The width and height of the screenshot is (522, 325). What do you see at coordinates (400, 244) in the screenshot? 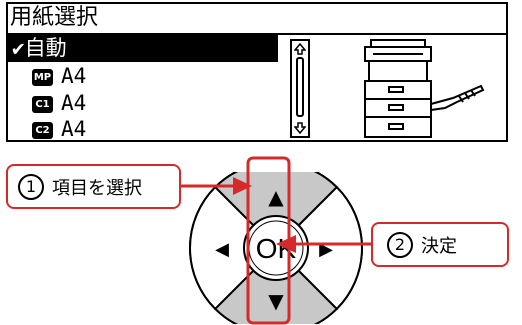
I see `step-number-2: 2` at bounding box center [400, 244].